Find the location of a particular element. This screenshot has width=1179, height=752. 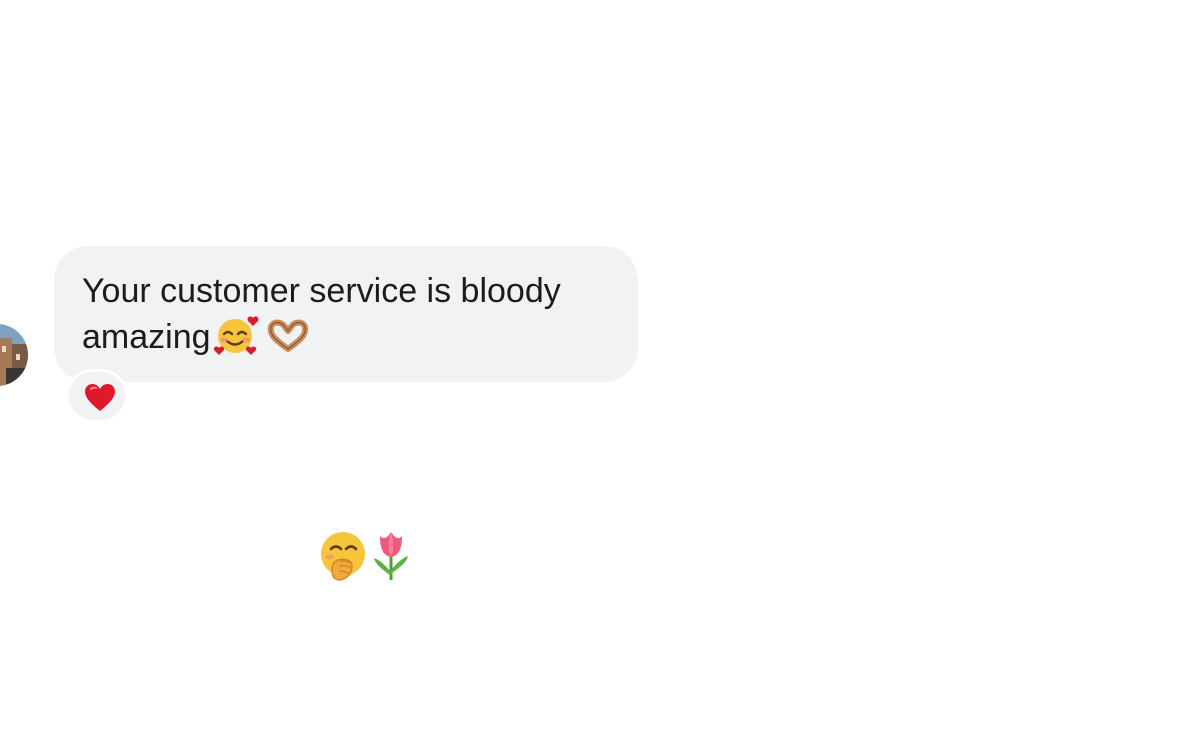

reaction-badge is located at coordinates (97, 396).